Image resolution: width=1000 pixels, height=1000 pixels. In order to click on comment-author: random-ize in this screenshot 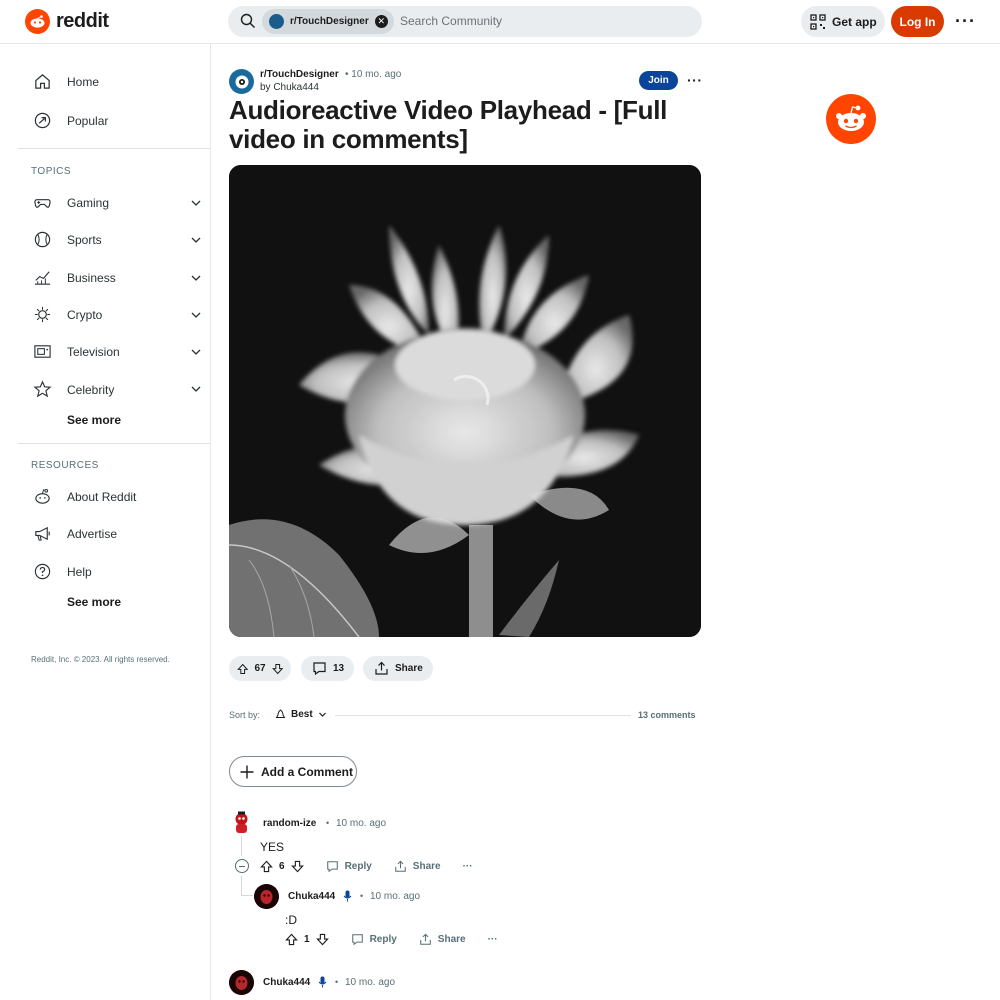, I will do `click(289, 823)`.